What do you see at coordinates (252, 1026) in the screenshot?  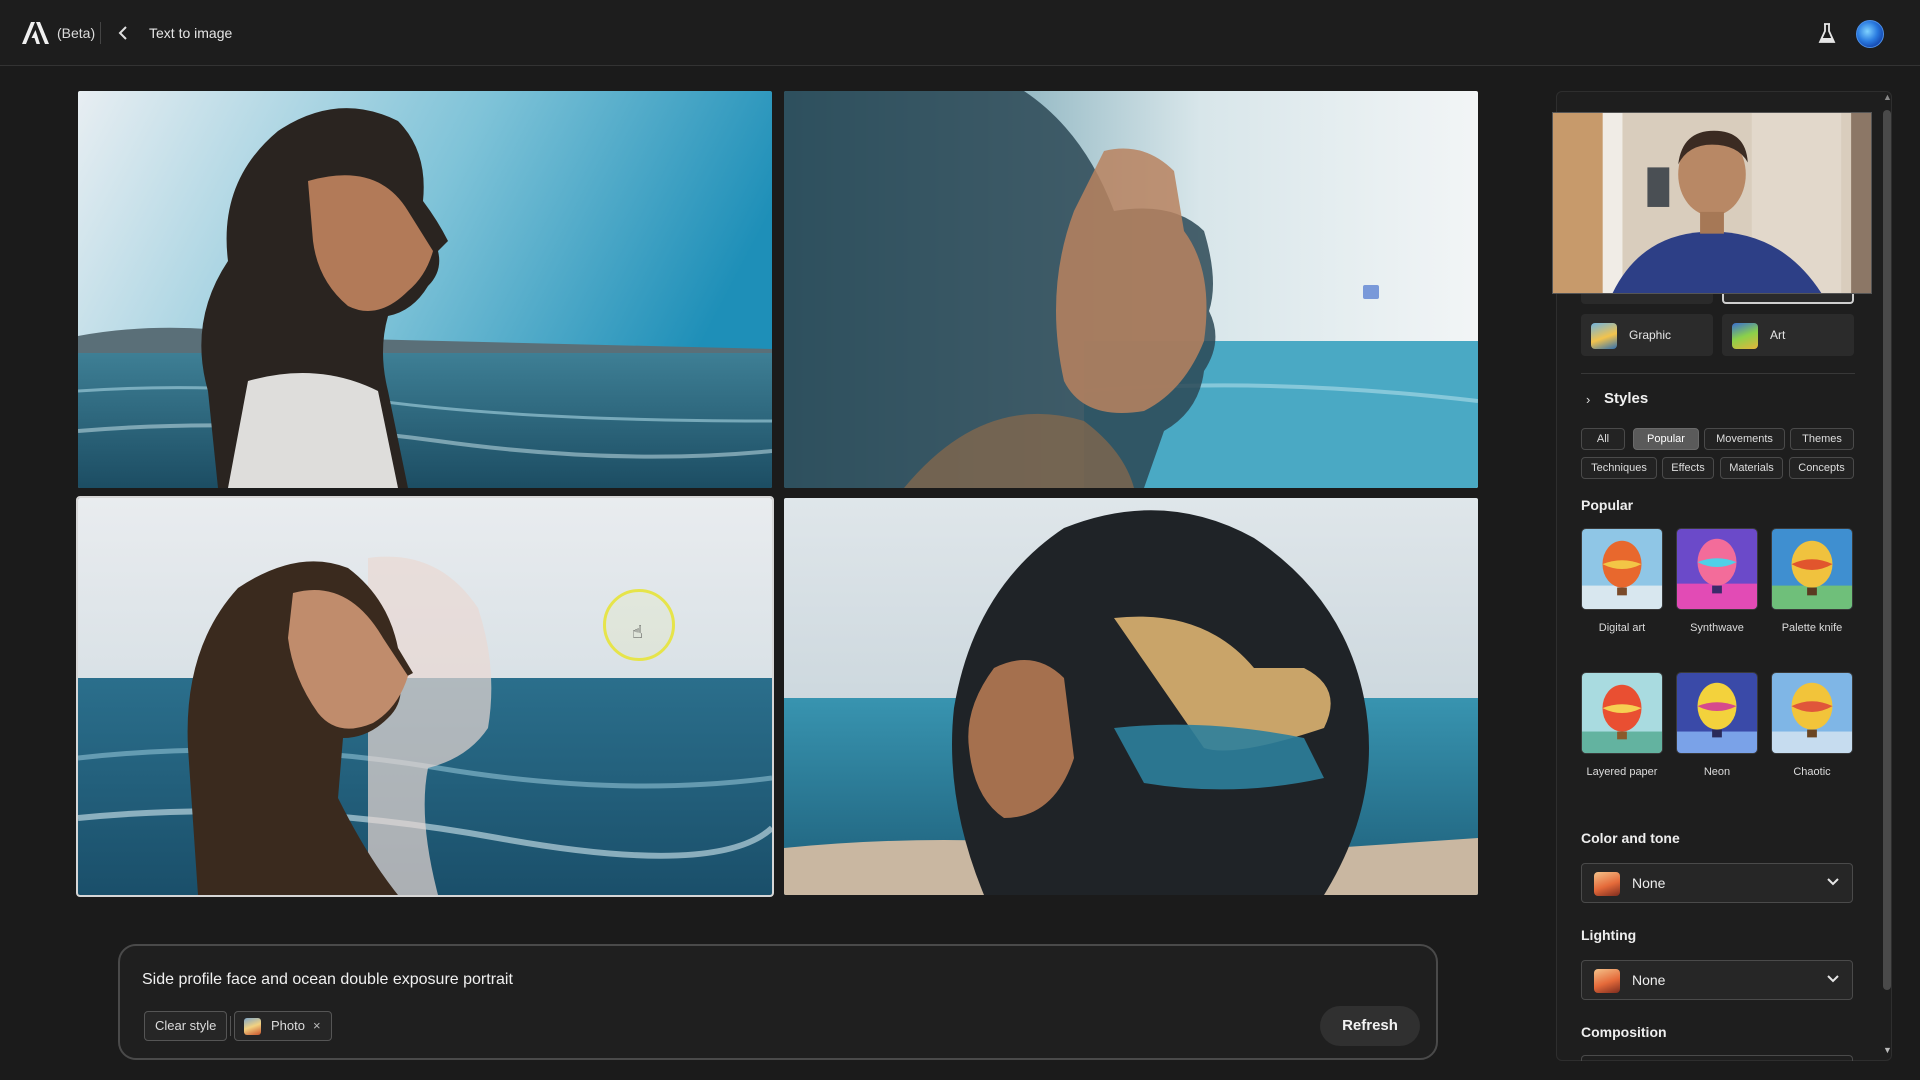 I see `photo-style-icon` at bounding box center [252, 1026].